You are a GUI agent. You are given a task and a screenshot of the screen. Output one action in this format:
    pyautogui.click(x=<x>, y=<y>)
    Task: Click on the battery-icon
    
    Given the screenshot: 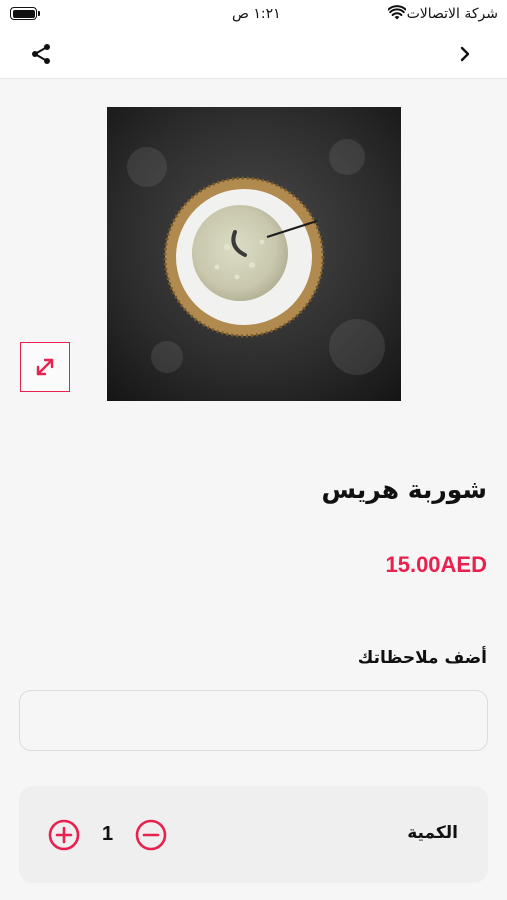 What is the action you would take?
    pyautogui.click(x=25, y=13)
    